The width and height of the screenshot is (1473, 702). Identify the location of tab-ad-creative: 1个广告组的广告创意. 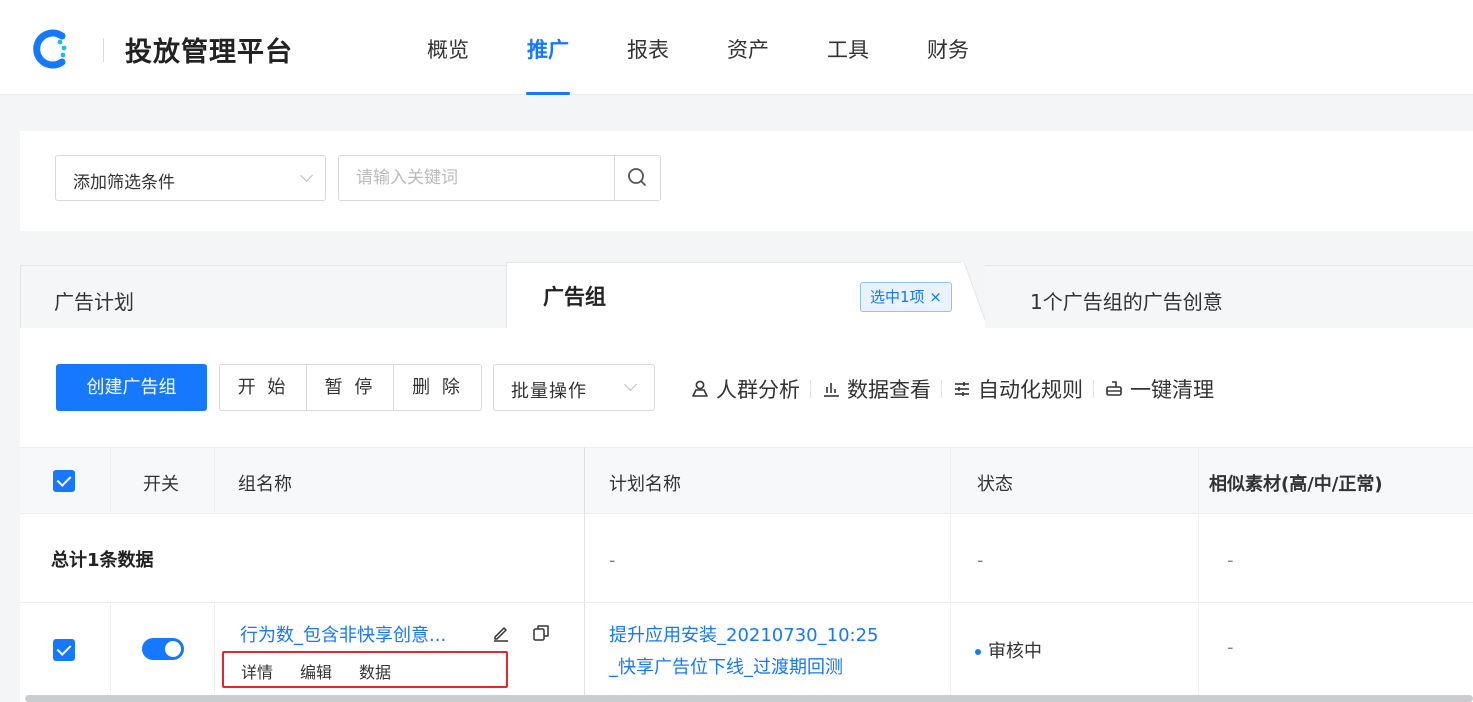
(1229, 296).